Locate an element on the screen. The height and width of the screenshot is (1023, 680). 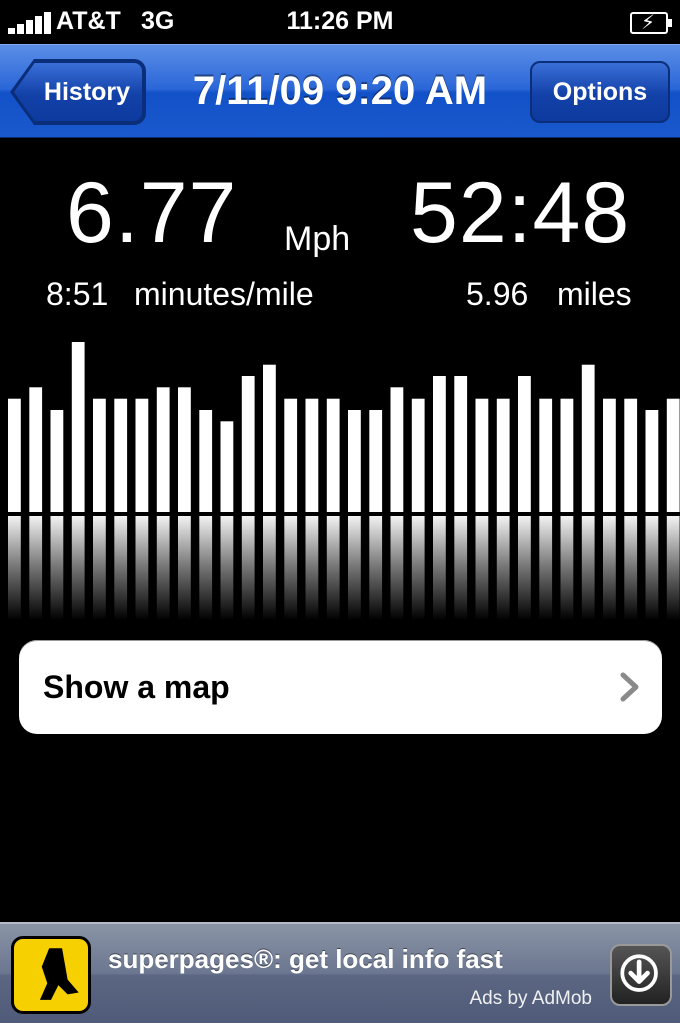
options-button: Options is located at coordinates (600, 92).